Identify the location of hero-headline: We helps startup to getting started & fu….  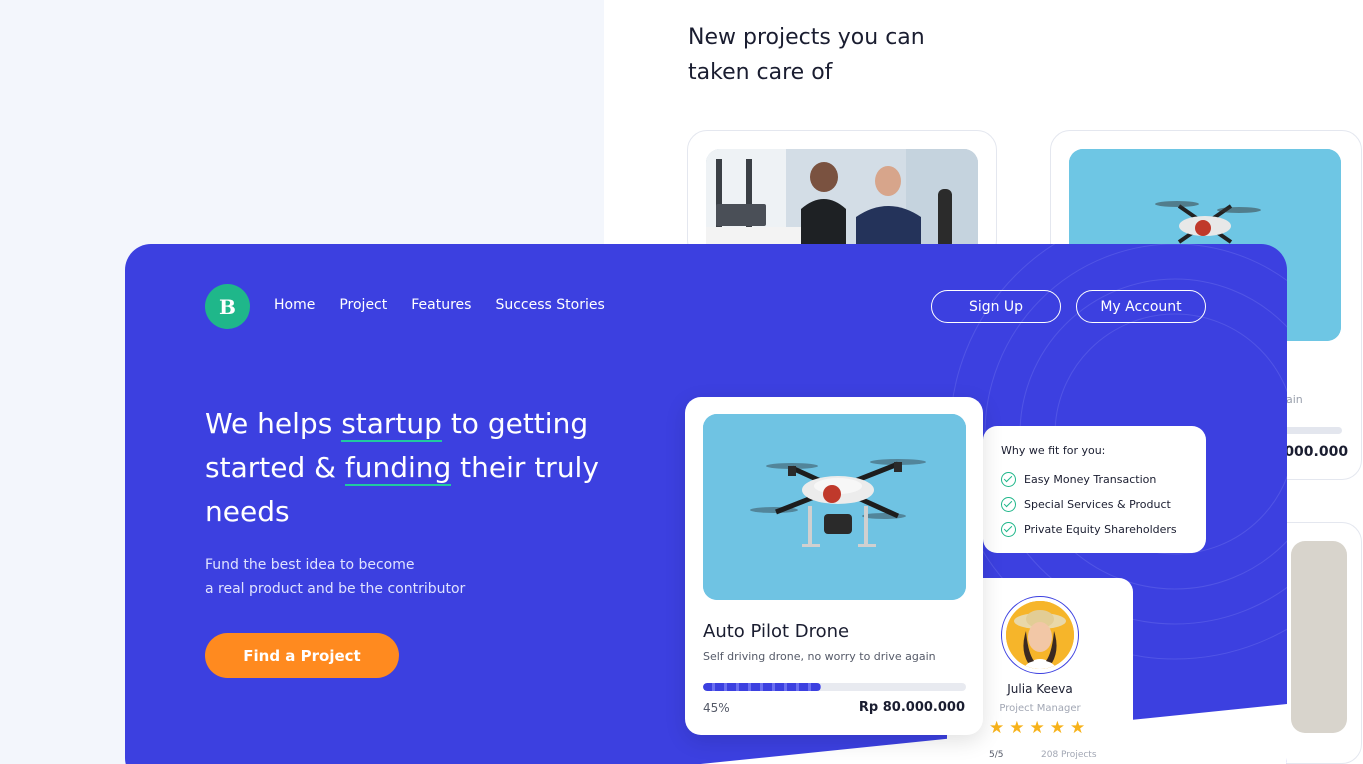
(425, 468).